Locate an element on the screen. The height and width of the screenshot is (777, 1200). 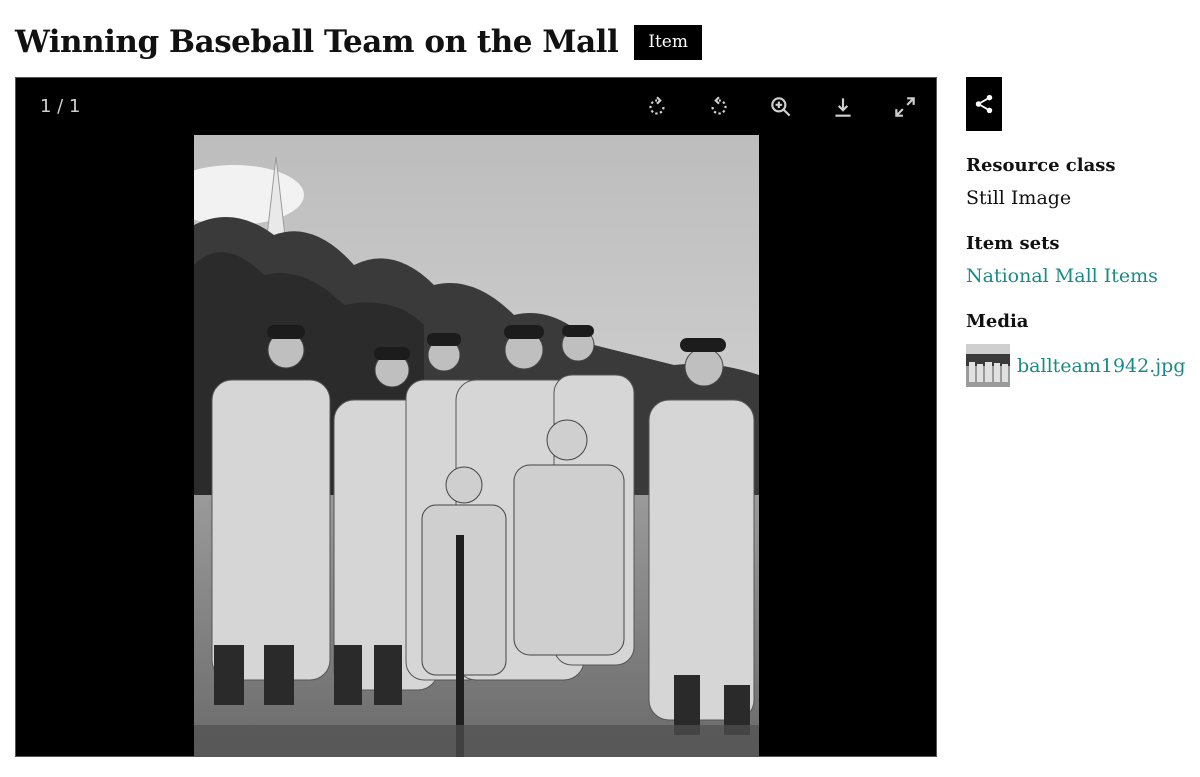
fullscreen-icon is located at coordinates (905, 107).